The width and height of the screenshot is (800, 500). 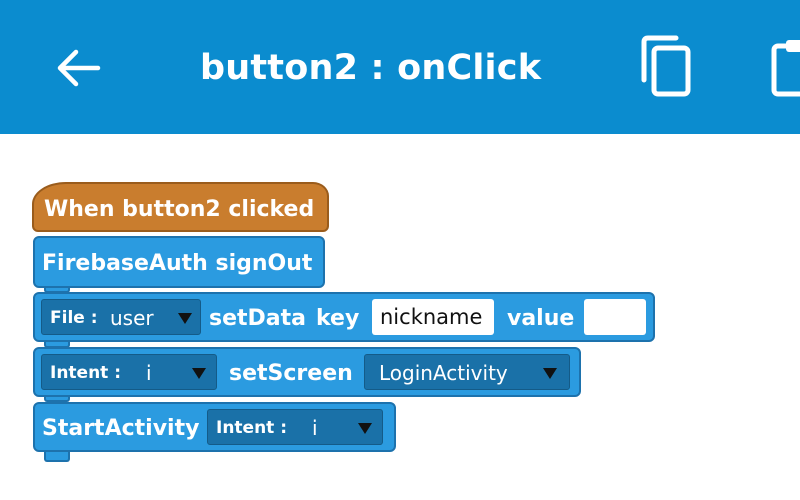 I want to click on firebase-signout-block: FirebaseAuth signOut, so click(x=179, y=262).